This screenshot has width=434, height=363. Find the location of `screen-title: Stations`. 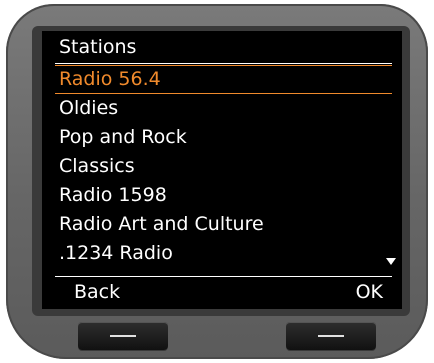

screen-title: Stations is located at coordinates (98, 47).